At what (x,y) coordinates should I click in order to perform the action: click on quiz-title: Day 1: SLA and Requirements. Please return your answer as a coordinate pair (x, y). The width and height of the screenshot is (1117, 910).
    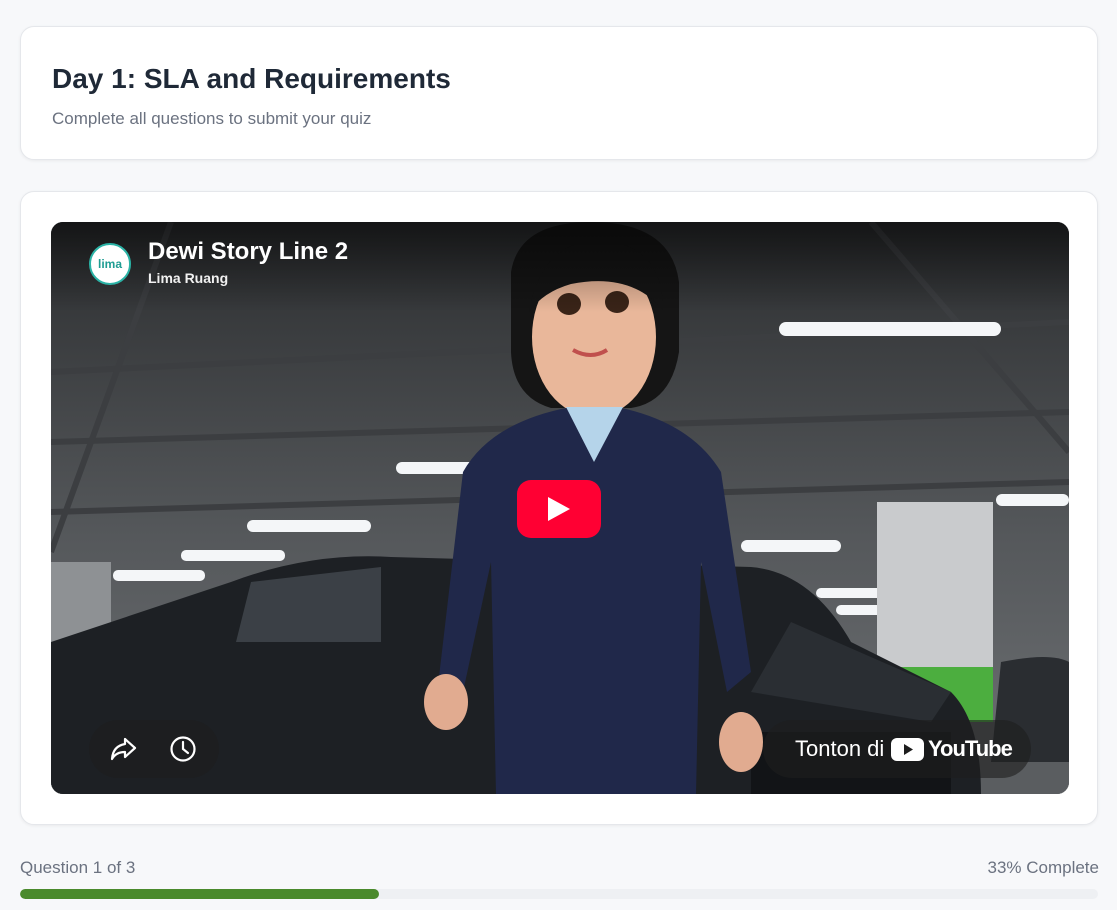
    Looking at the image, I should click on (251, 78).